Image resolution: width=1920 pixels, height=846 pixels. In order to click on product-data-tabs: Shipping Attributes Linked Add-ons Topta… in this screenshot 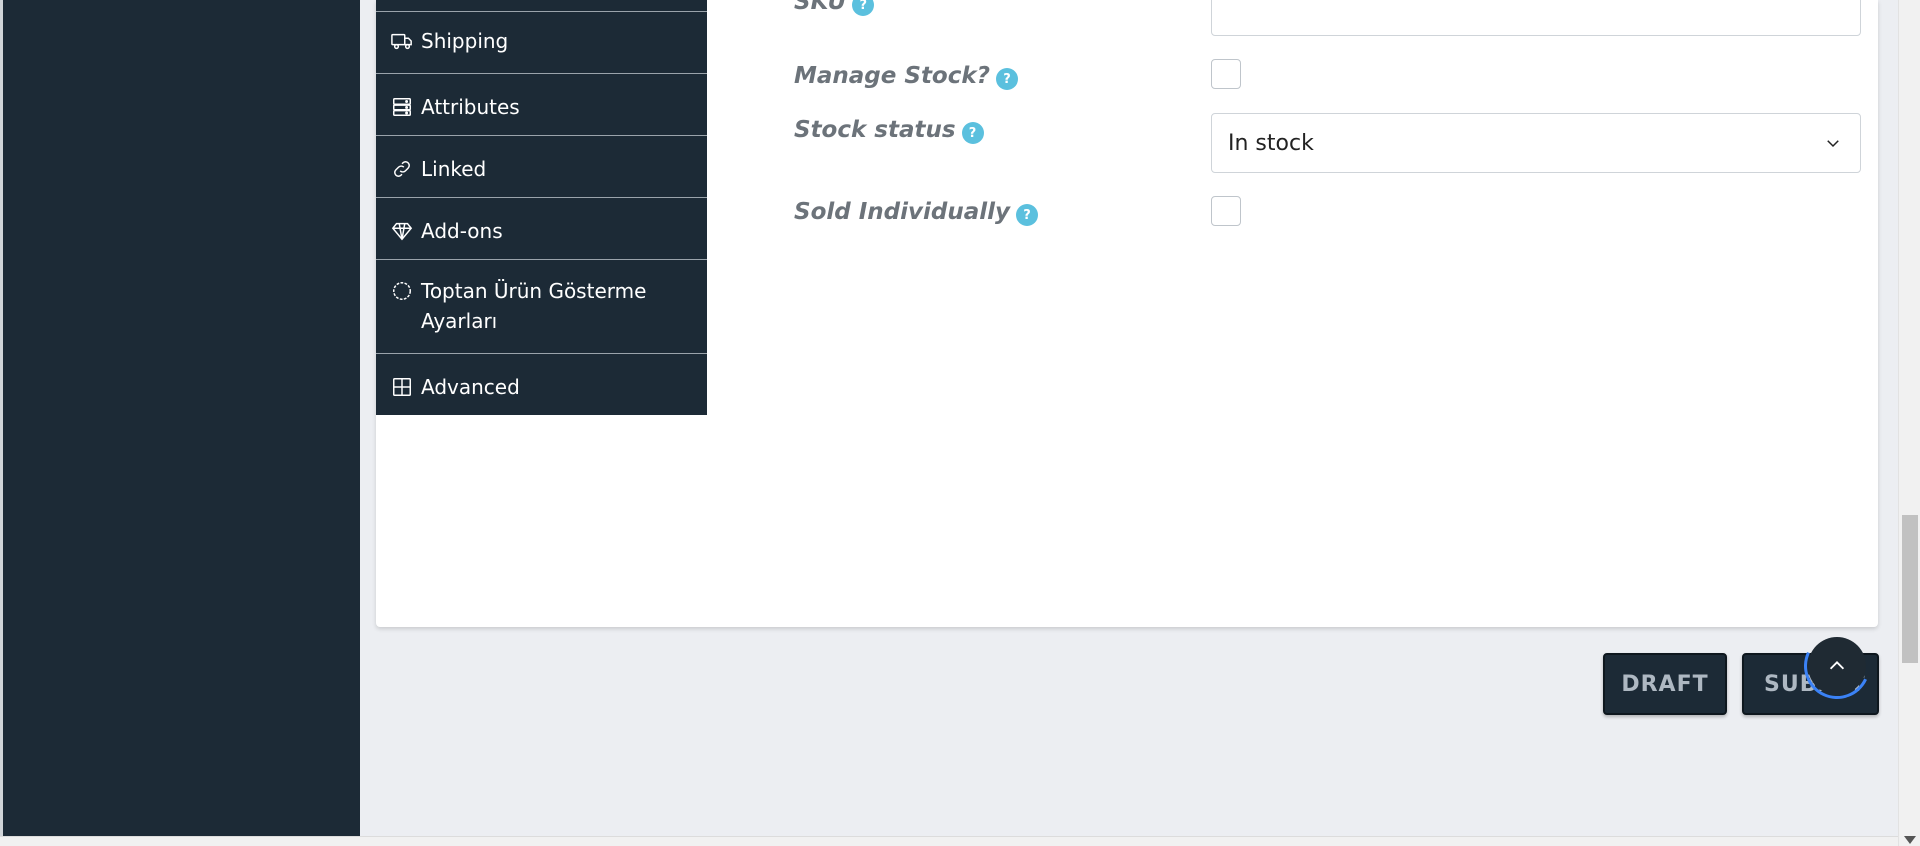, I will do `click(541, 207)`.